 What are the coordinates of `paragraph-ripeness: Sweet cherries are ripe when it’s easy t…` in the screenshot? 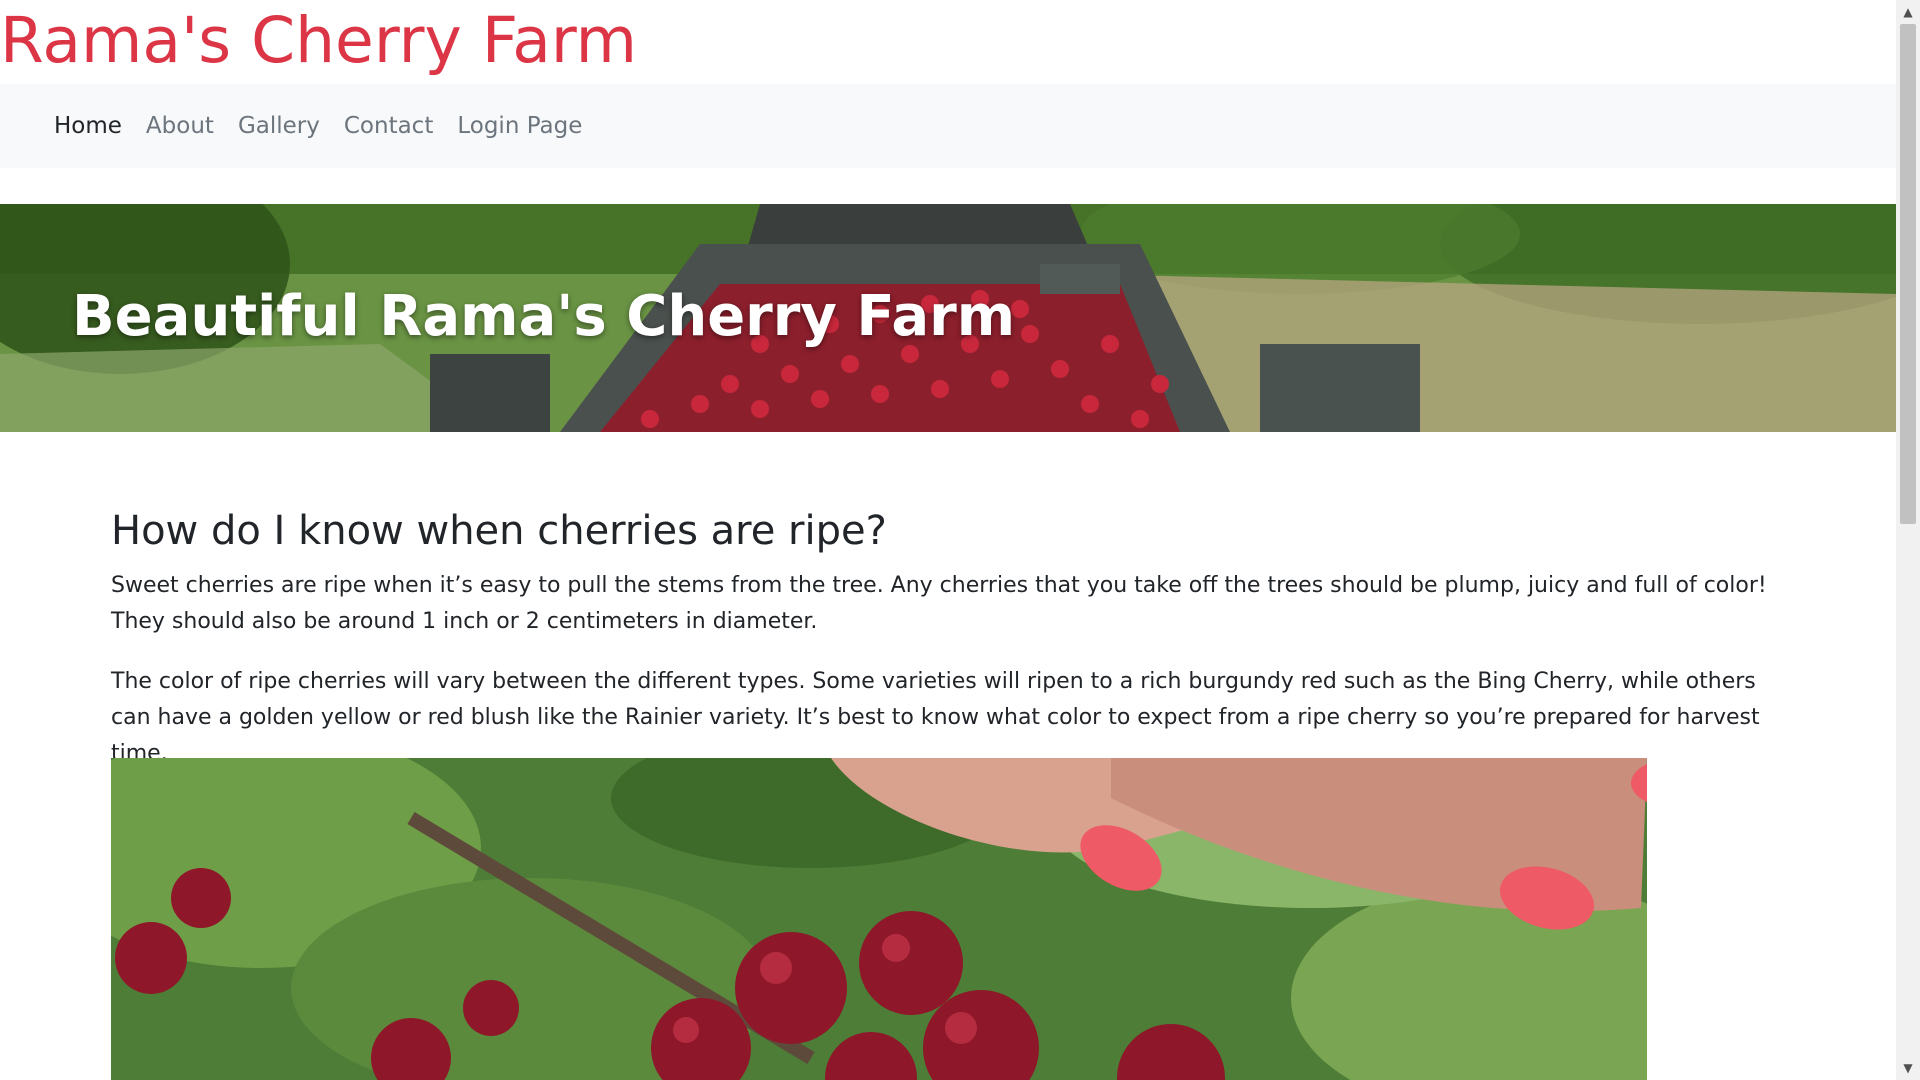 It's located at (939, 603).